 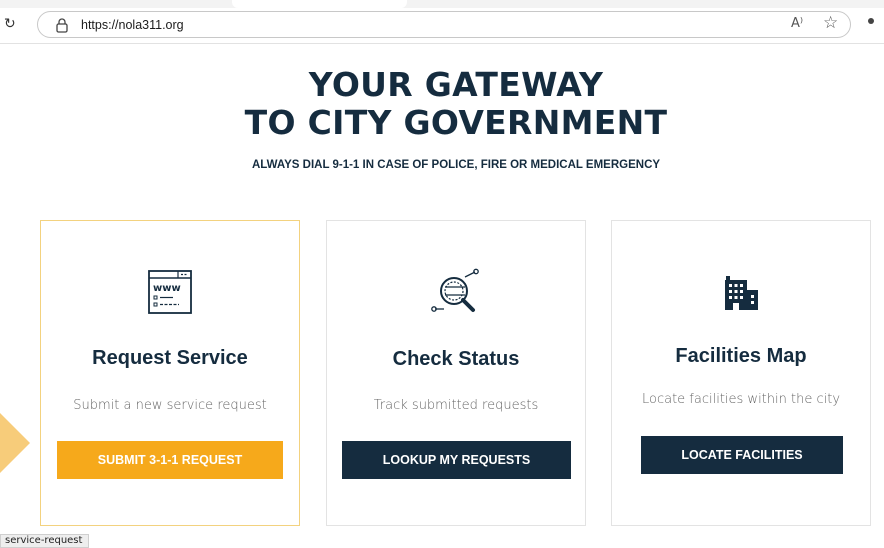 What do you see at coordinates (871, 21) in the screenshot?
I see `more-menu-icon` at bounding box center [871, 21].